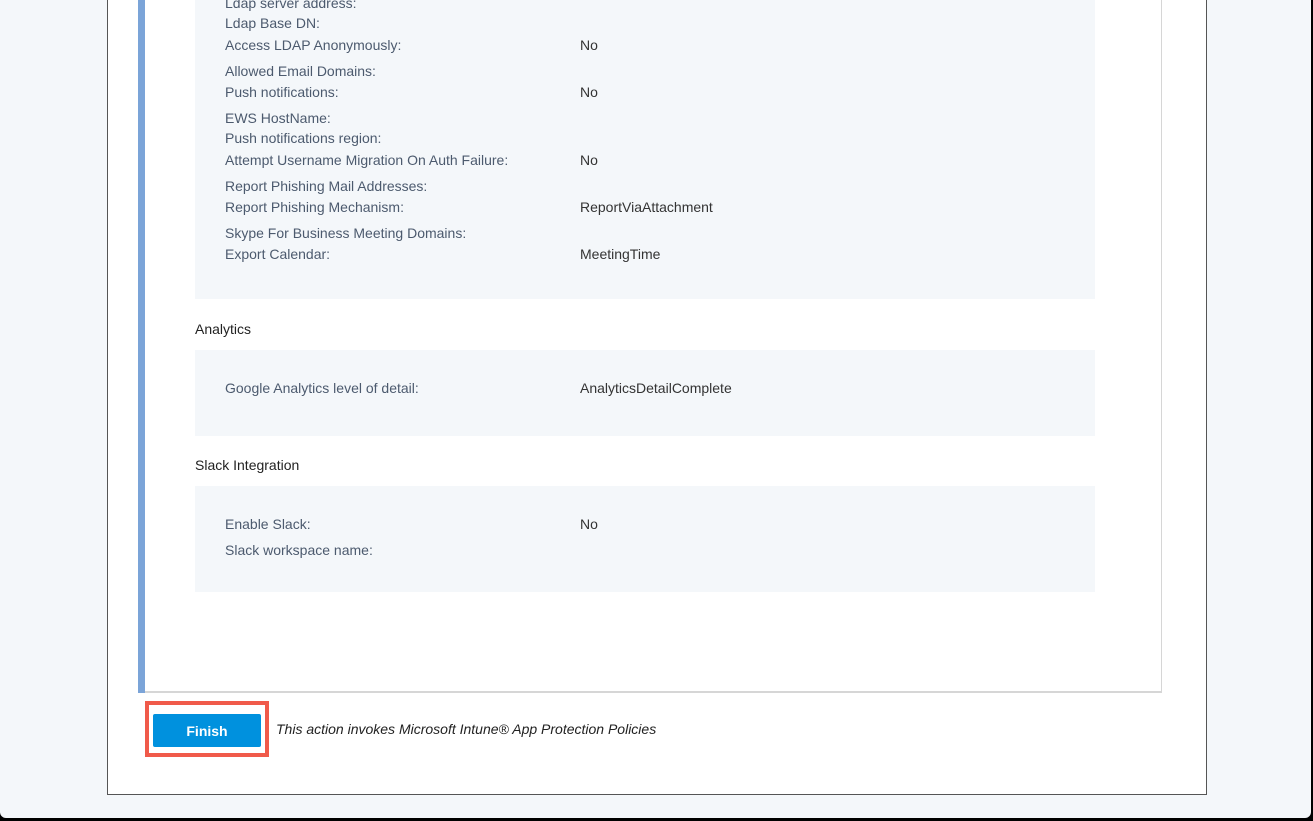 The height and width of the screenshot is (821, 1313). I want to click on setting-value: AnalyticsDetailComplete, so click(656, 388).